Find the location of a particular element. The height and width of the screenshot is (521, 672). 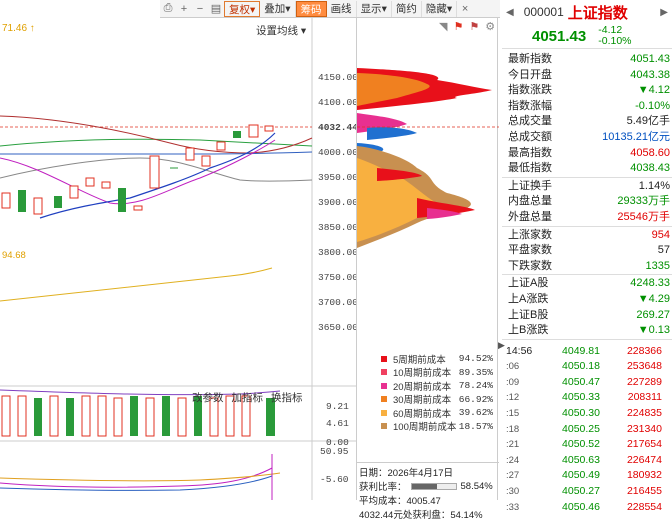

fuquan-button: 复权▾ is located at coordinates (242, 8).